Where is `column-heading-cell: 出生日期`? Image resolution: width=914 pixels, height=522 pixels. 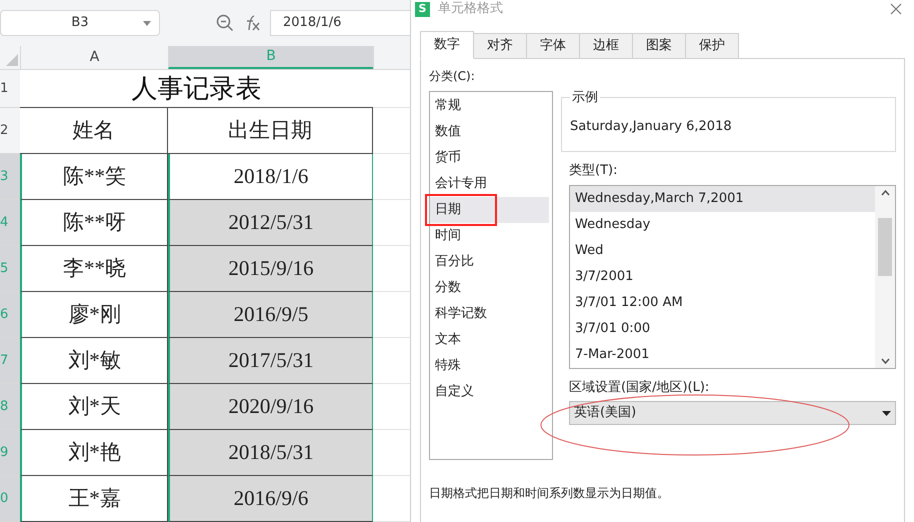 column-heading-cell: 出生日期 is located at coordinates (270, 131).